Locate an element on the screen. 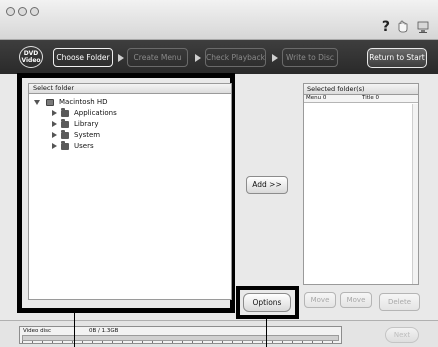 Image resolution: width=438 pixels, height=347 pixels. tree-item-label: System is located at coordinates (87, 135).